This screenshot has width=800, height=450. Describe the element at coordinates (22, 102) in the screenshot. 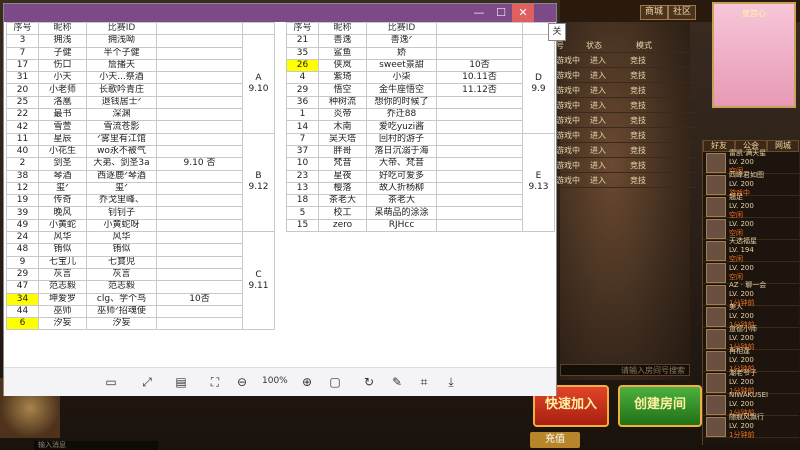

I see `cell-no: 25` at that location.